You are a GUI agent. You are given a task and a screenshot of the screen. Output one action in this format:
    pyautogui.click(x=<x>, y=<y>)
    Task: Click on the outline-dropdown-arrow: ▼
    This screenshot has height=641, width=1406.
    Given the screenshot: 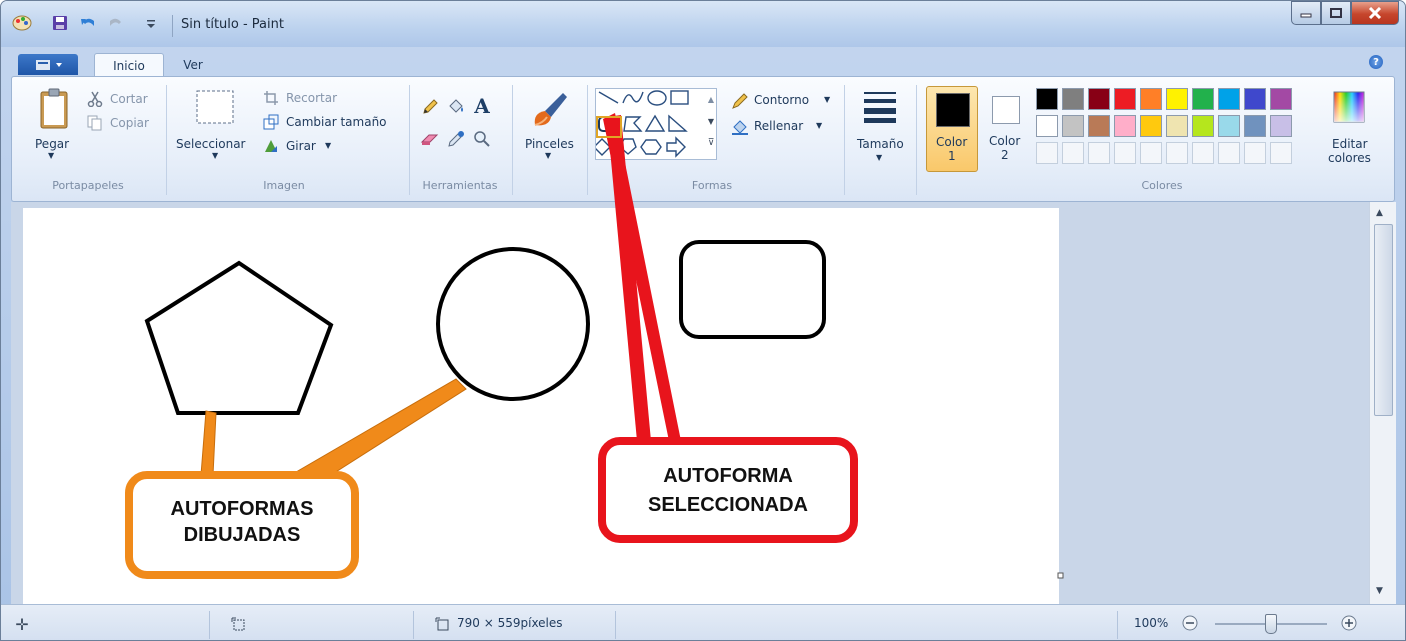 What is the action you would take?
    pyautogui.click(x=827, y=99)
    